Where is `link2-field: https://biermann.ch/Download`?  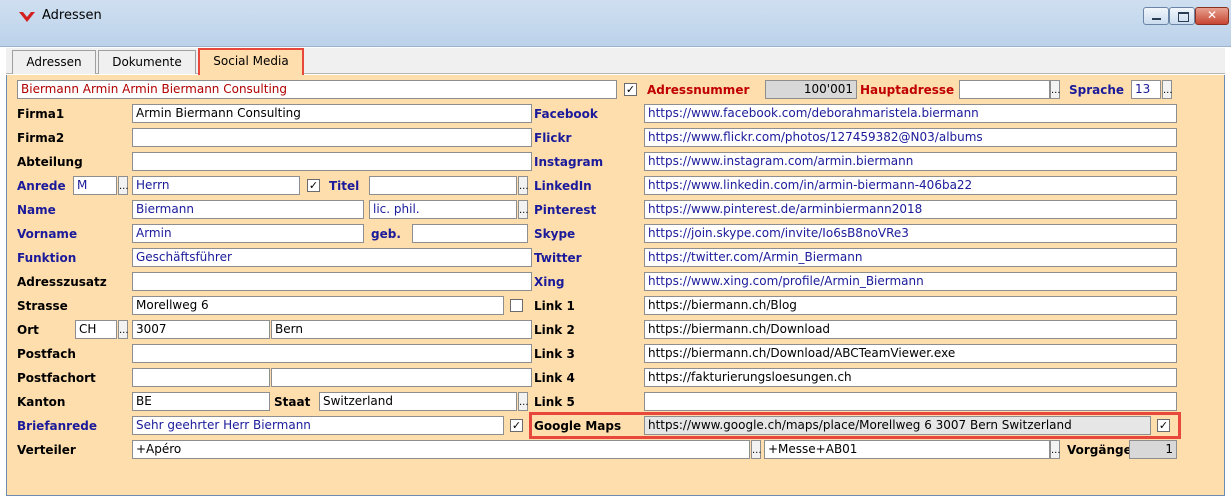
link2-field: https://biermann.ch/Download is located at coordinates (910, 329).